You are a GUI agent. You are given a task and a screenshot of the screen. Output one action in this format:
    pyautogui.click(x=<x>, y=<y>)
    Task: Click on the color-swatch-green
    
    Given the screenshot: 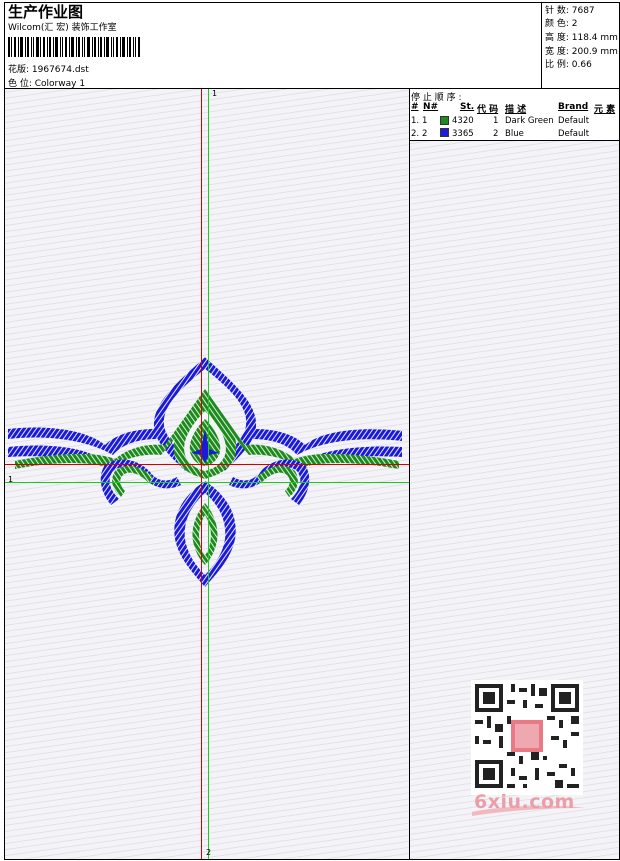 What is the action you would take?
    pyautogui.click(x=444, y=120)
    